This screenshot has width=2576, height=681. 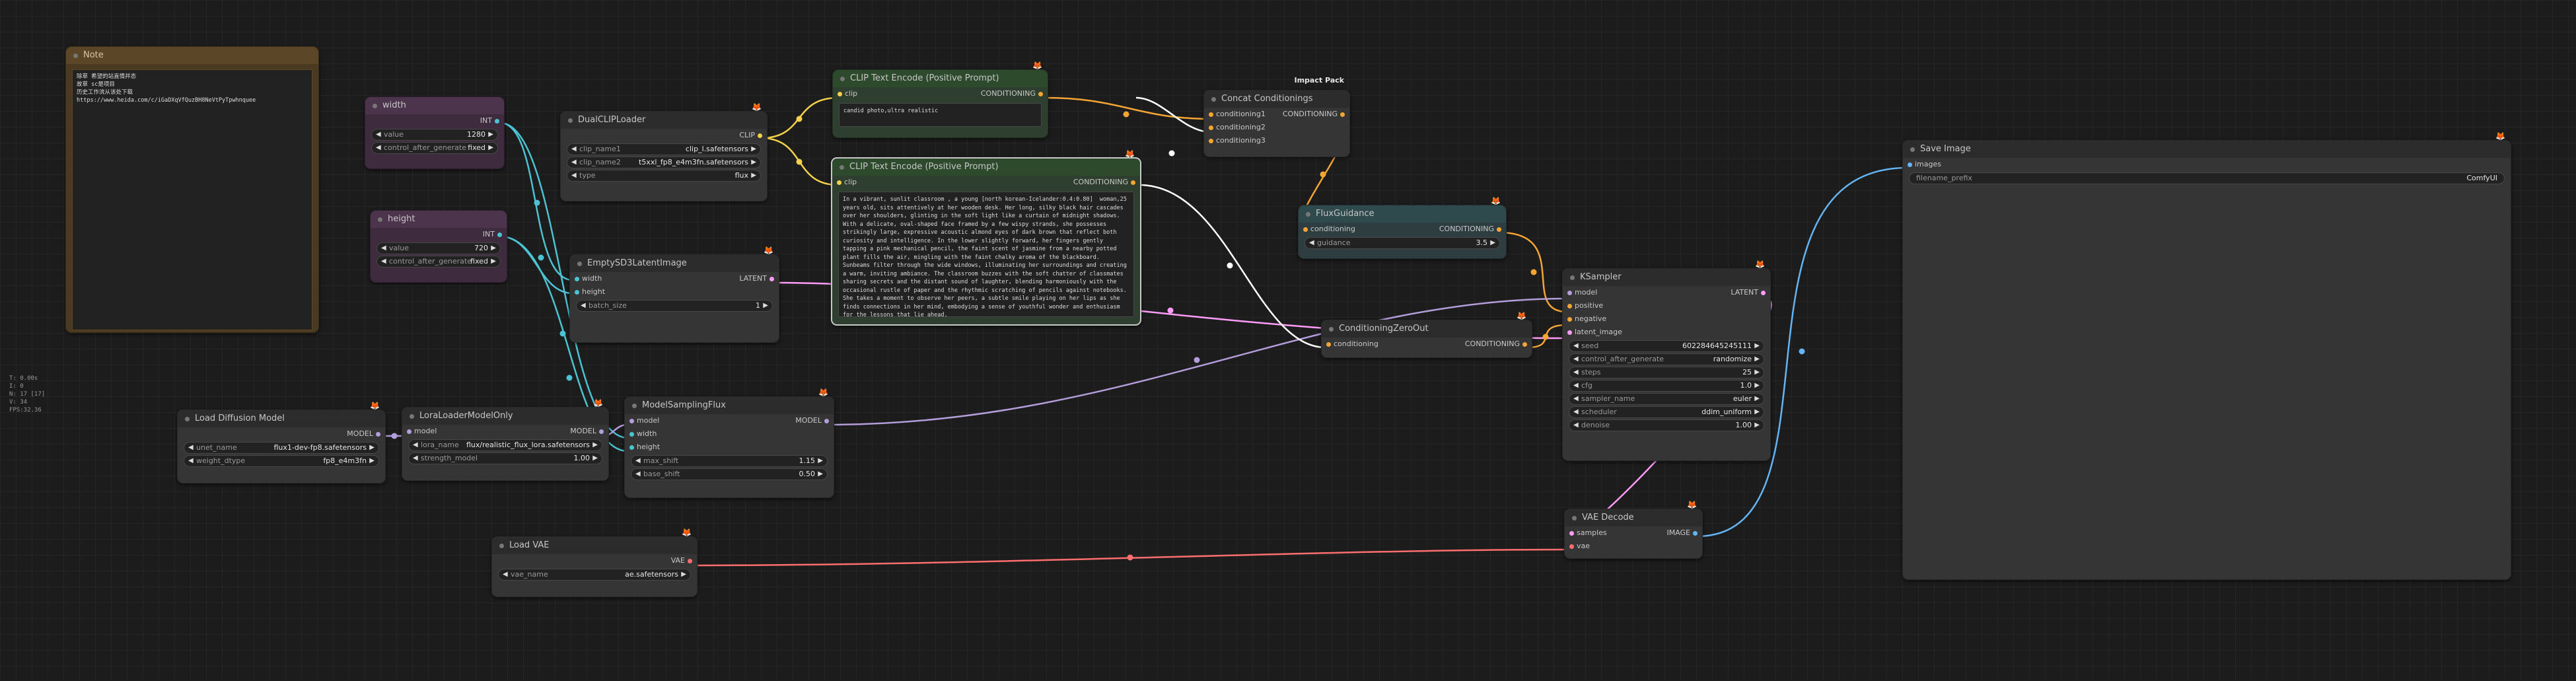 I want to click on node-title: VAE Decode, so click(x=1633, y=517).